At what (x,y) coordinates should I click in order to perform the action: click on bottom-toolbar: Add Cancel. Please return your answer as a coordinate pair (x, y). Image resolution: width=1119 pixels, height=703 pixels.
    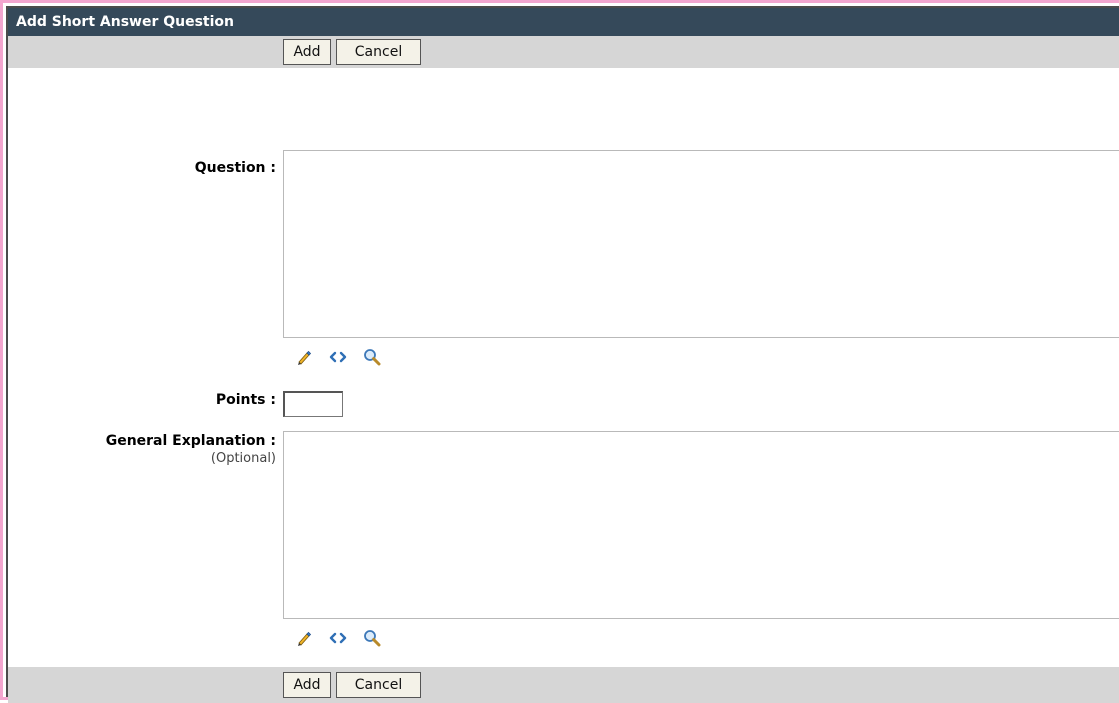
    Looking at the image, I should click on (563, 685).